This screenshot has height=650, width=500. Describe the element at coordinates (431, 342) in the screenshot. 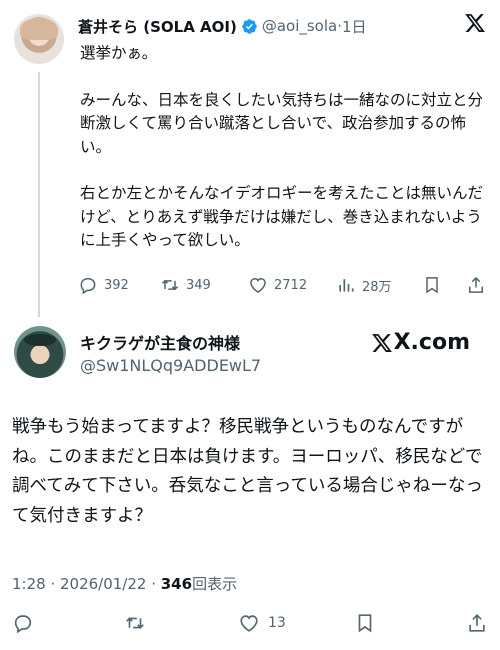

I see `brand-text: X.com` at that location.